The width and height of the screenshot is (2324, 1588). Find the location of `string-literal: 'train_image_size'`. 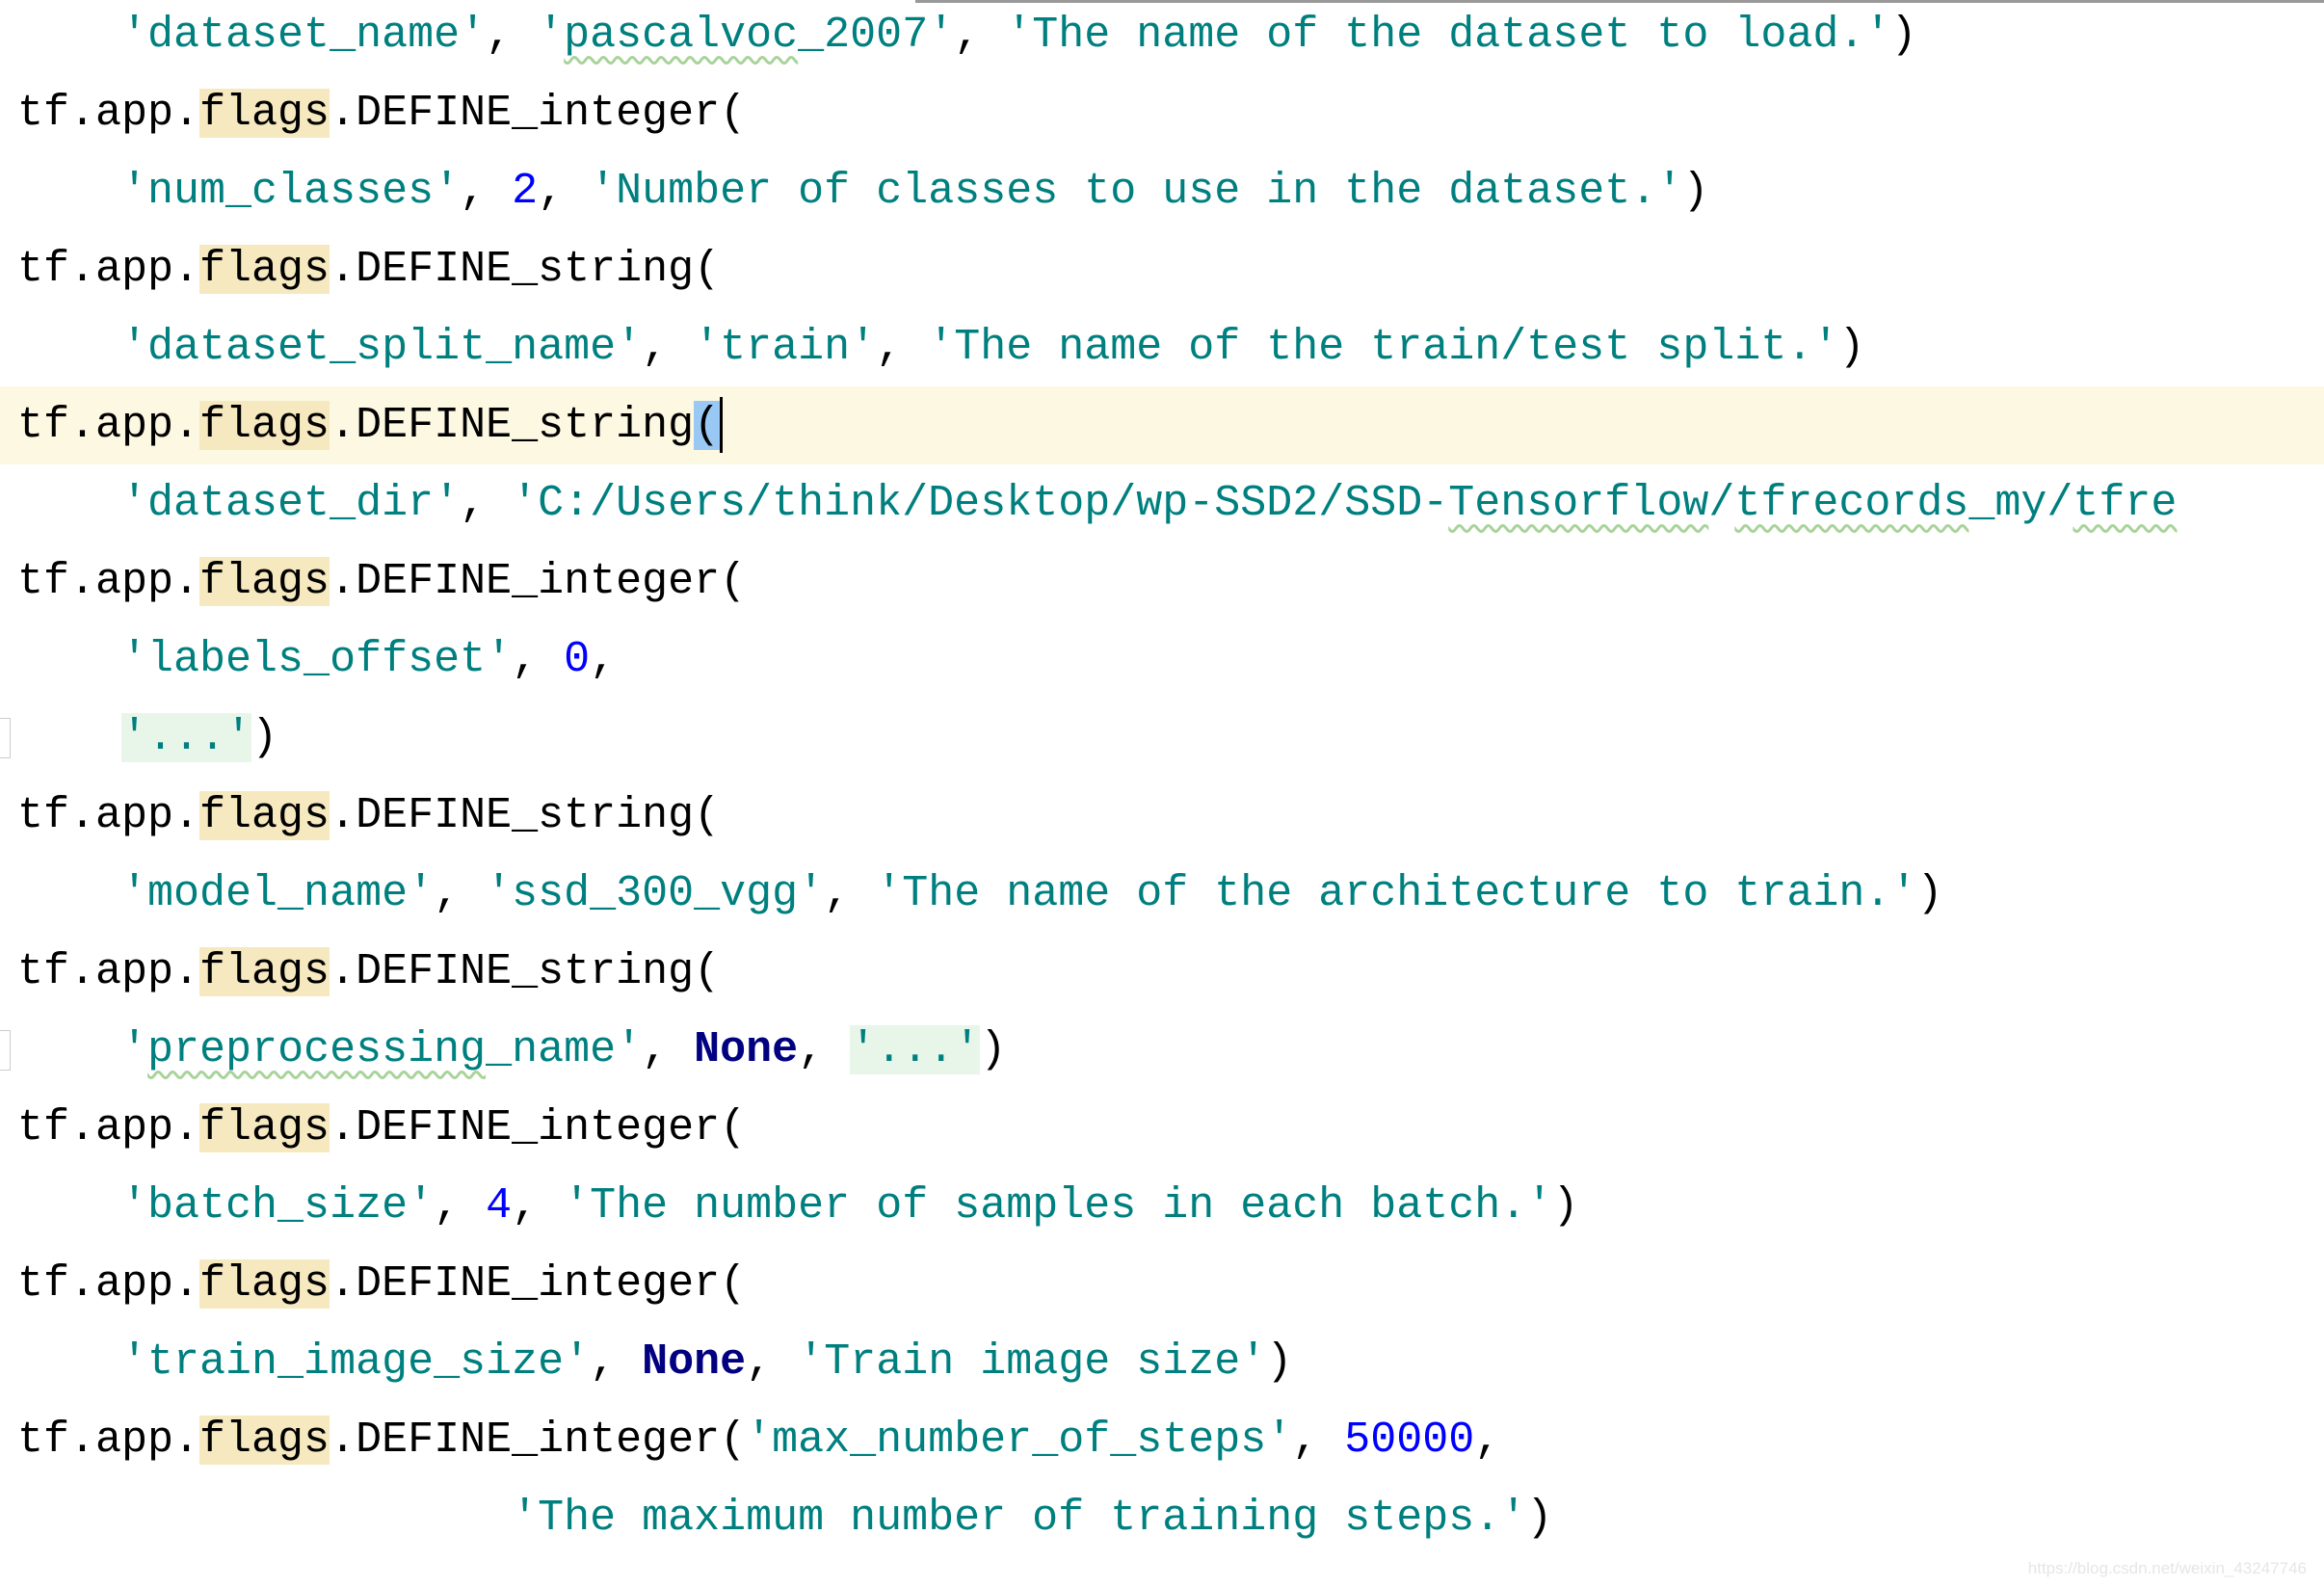

string-literal: 'train_image_size' is located at coordinates (356, 1362).